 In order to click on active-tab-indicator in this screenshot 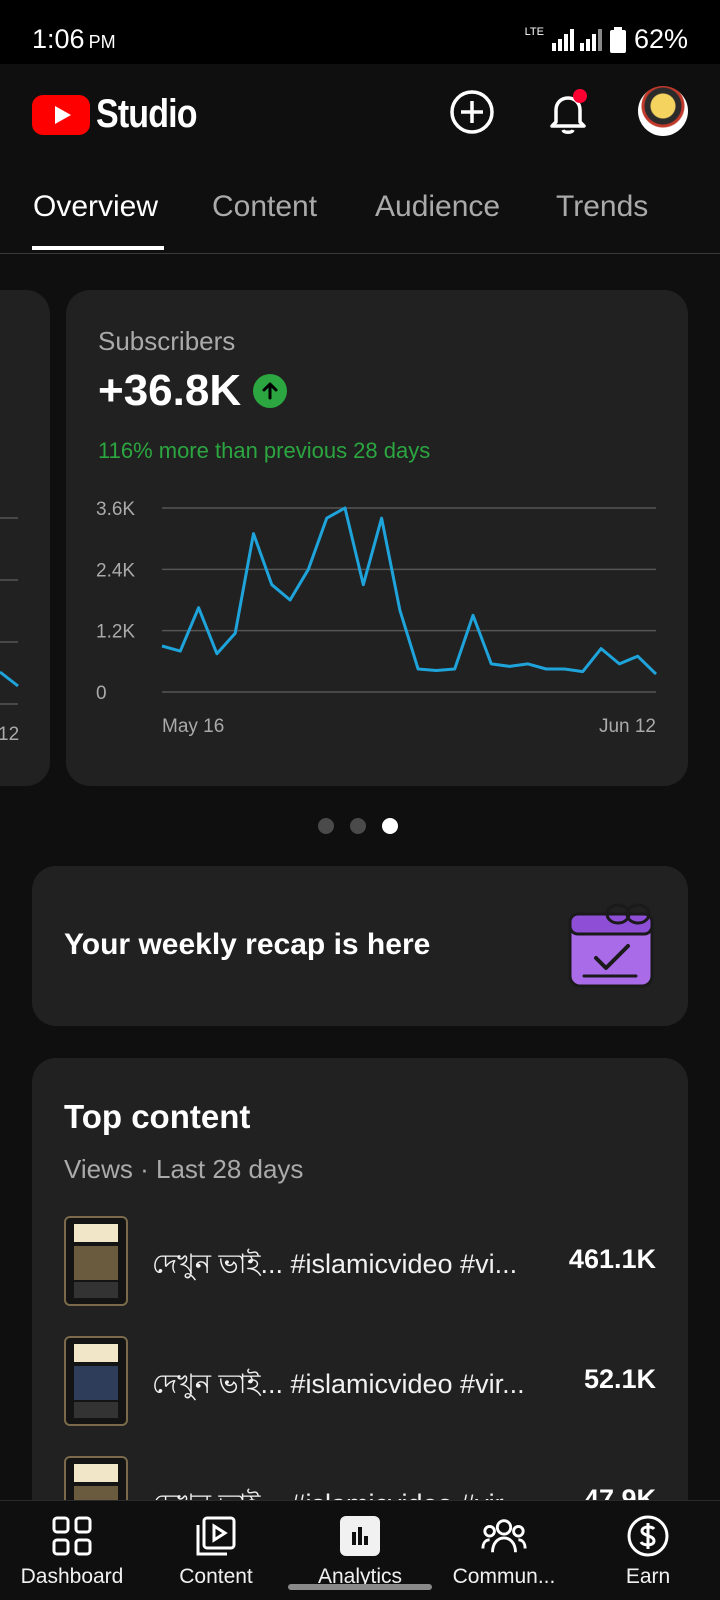, I will do `click(98, 248)`.